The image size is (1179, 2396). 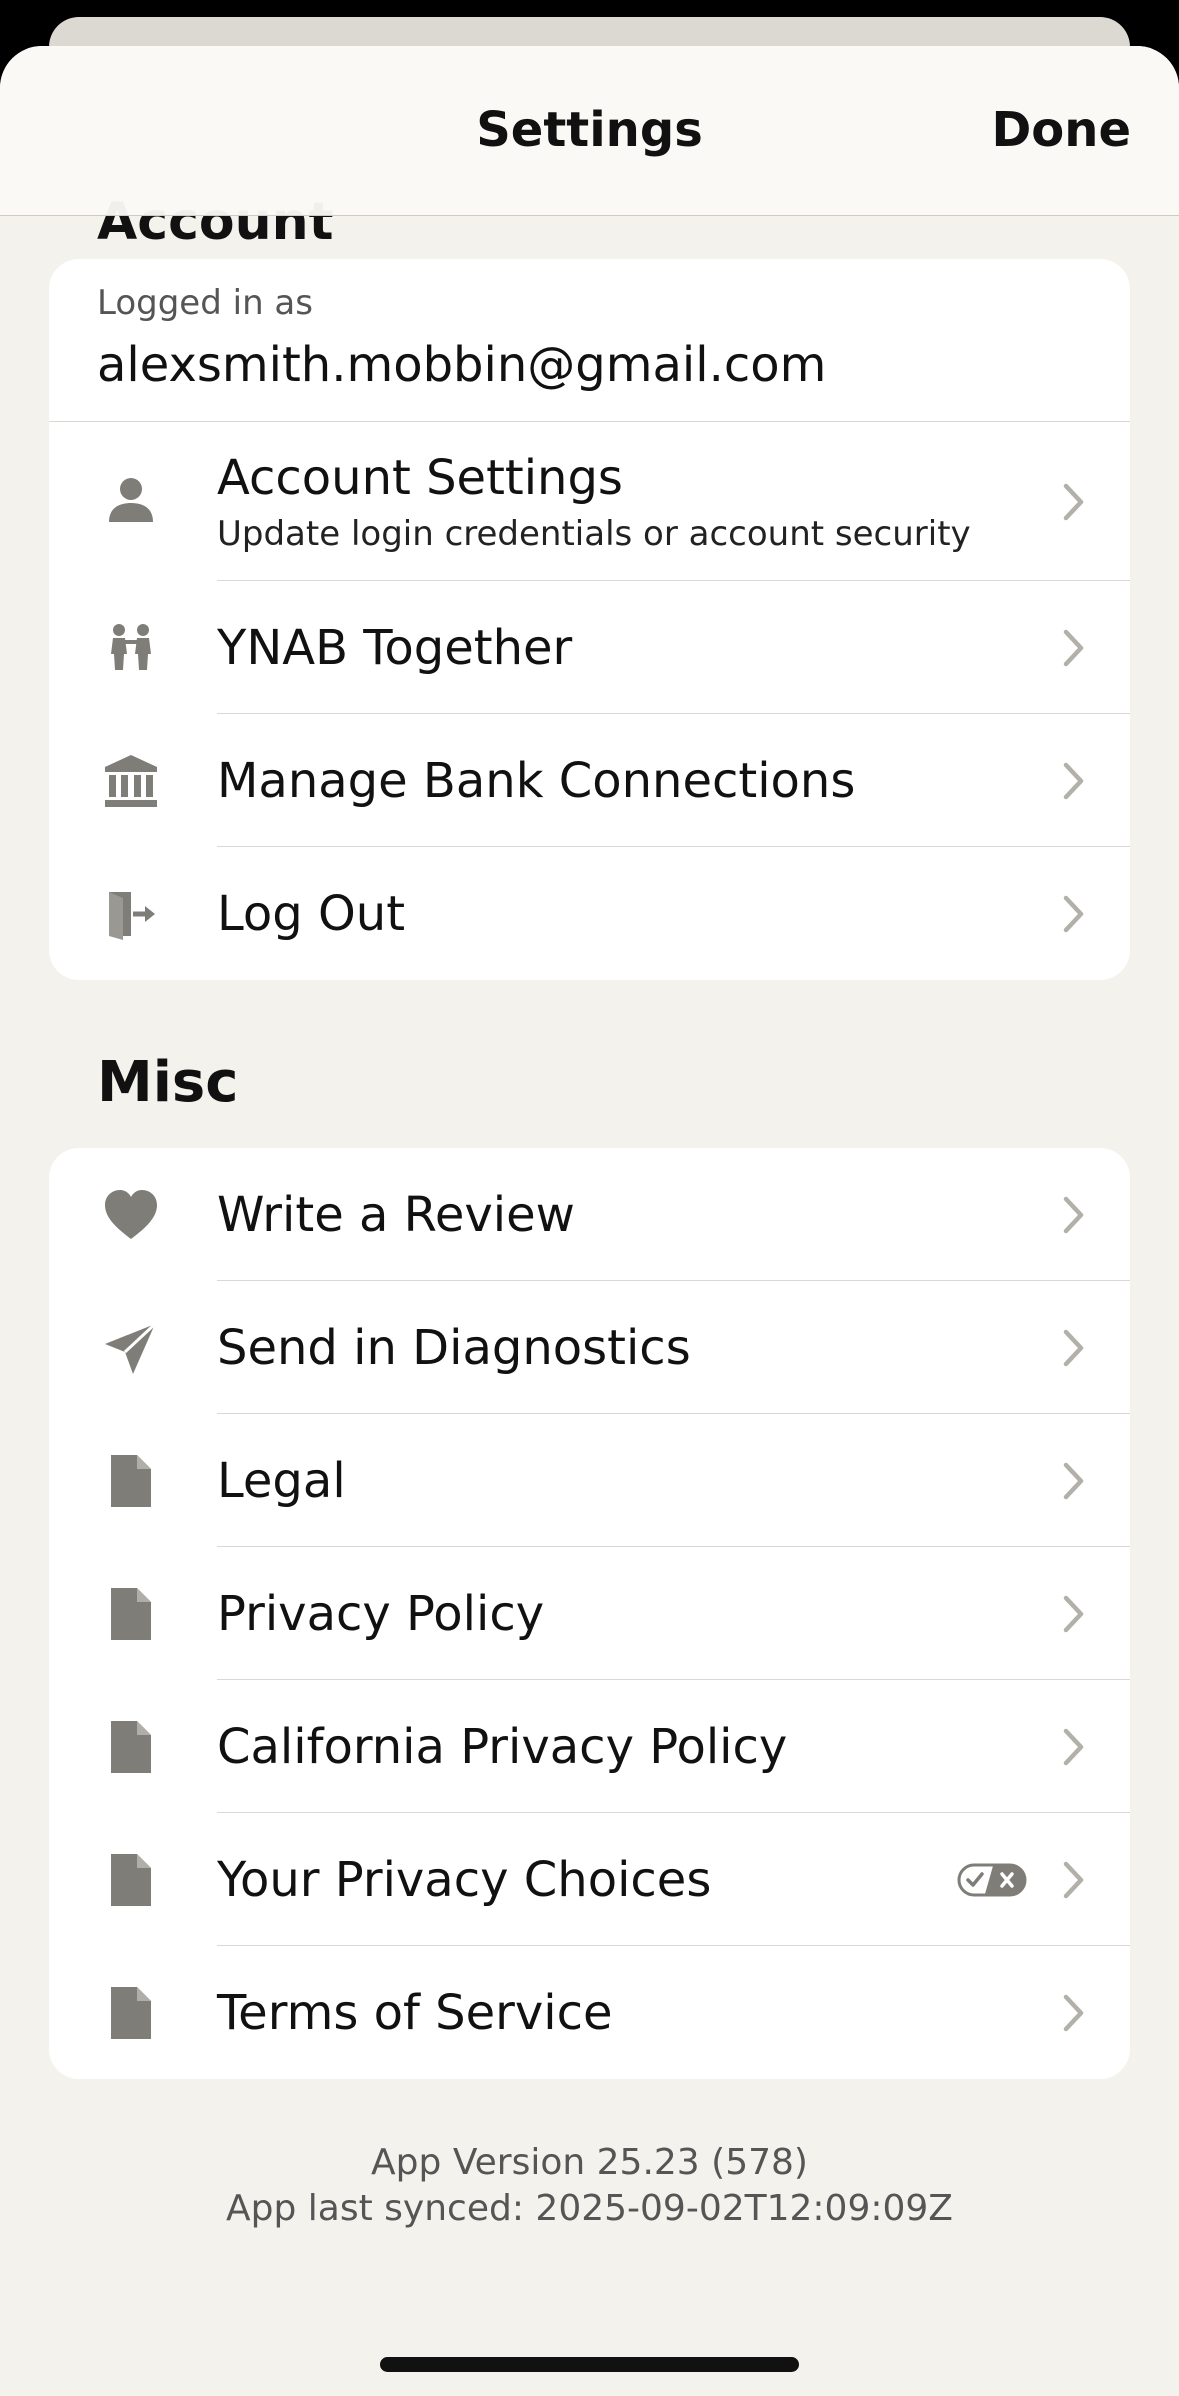 What do you see at coordinates (1061, 130) in the screenshot?
I see `done-button: Done` at bounding box center [1061, 130].